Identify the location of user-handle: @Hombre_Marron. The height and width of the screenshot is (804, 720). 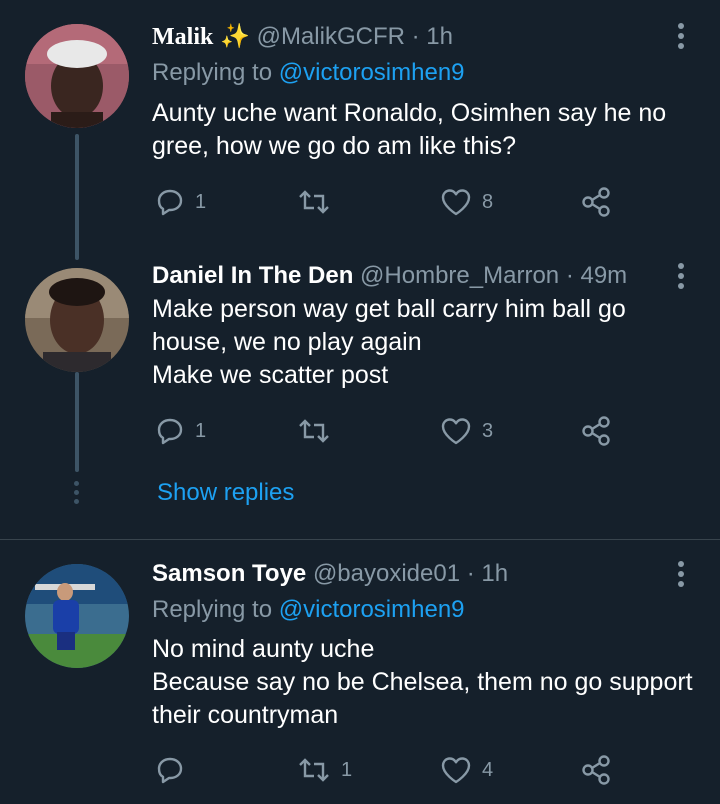
(459, 275).